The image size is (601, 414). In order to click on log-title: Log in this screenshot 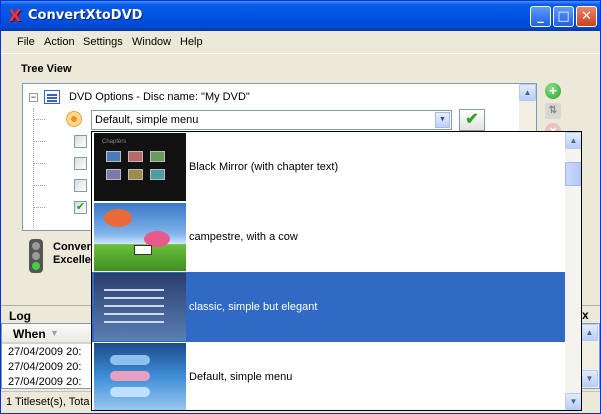, I will do `click(20, 316)`.